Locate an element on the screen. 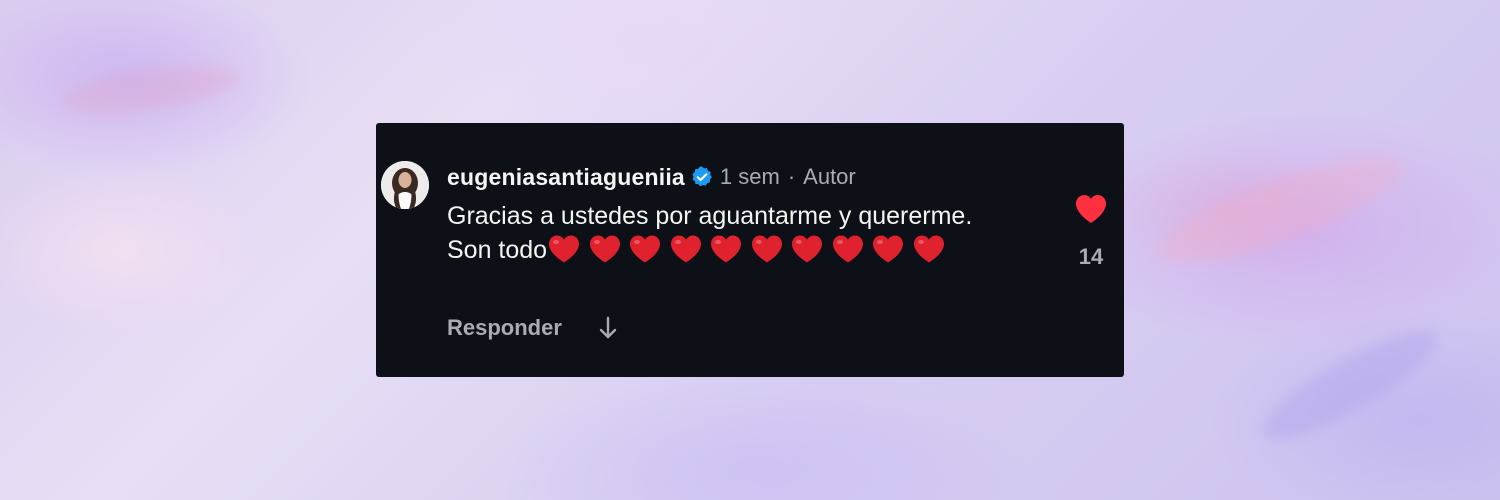 The width and height of the screenshot is (1500, 500). down-arrow-icon is located at coordinates (608, 328).